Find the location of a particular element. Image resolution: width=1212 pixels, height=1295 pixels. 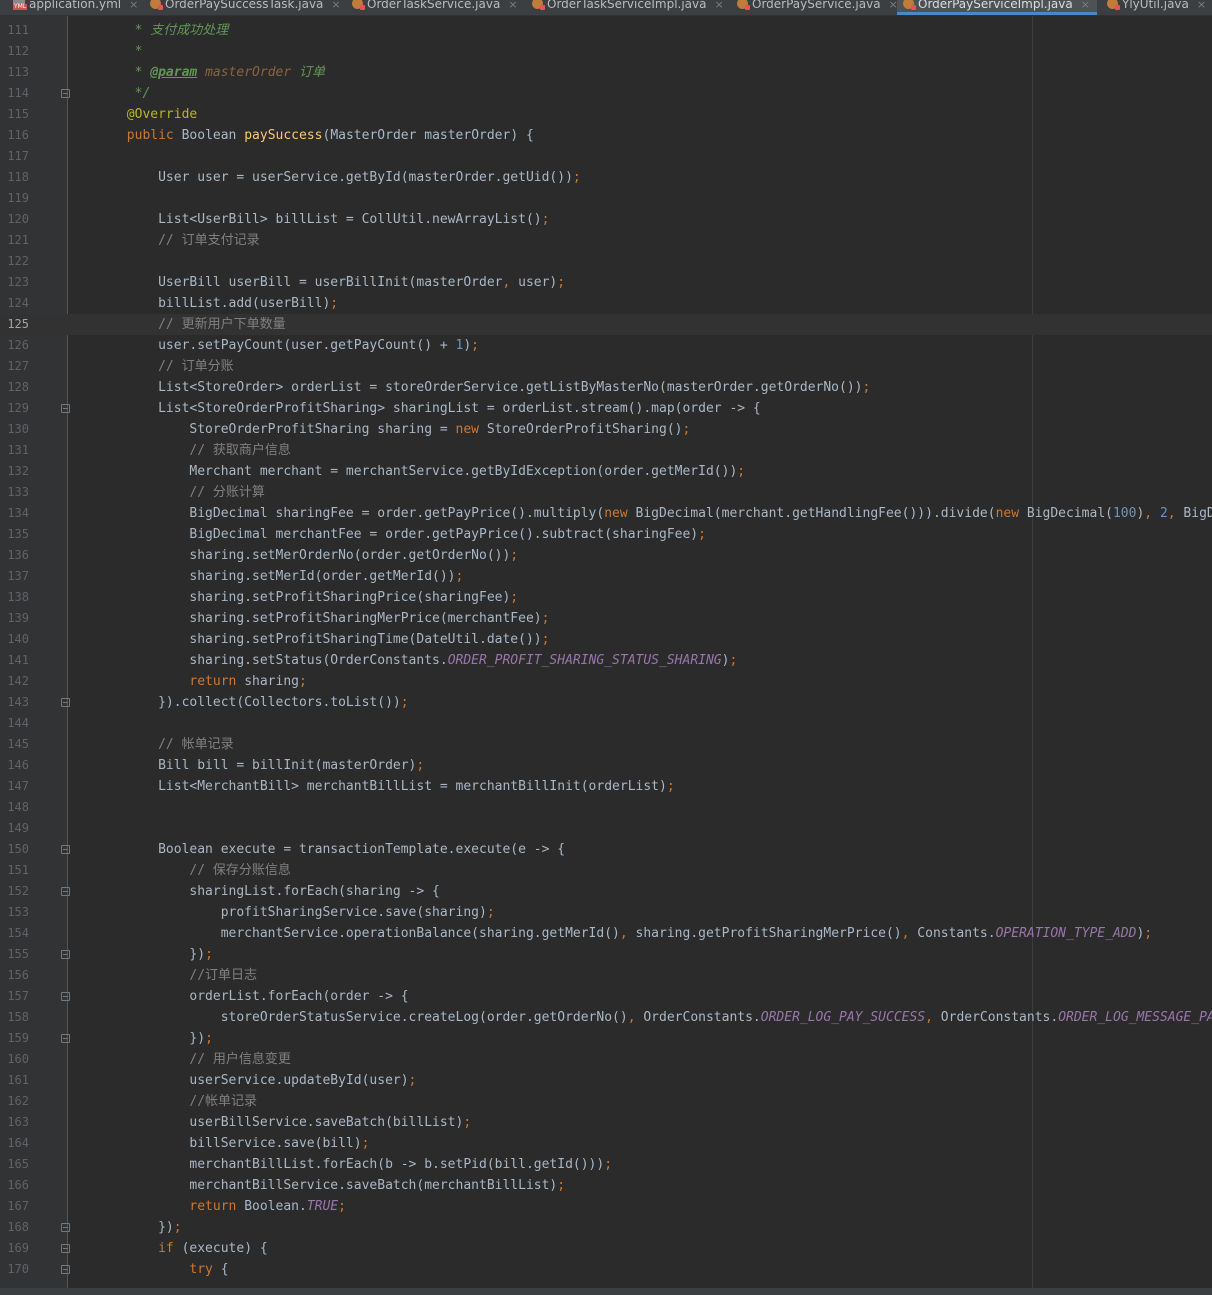

code-line: 149 is located at coordinates (606, 828).